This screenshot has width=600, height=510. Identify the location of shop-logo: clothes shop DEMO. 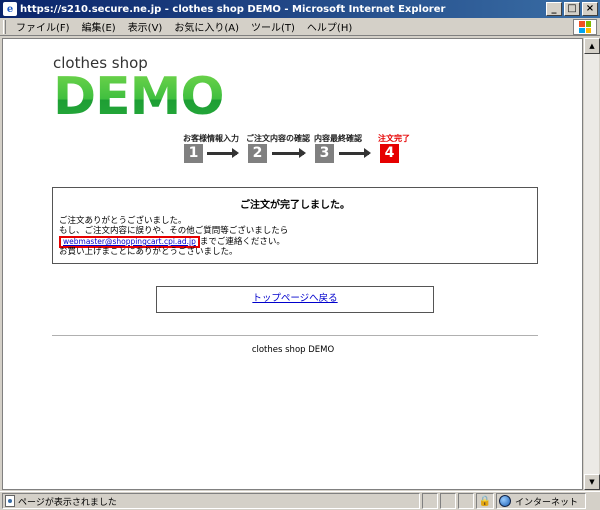
(139, 90).